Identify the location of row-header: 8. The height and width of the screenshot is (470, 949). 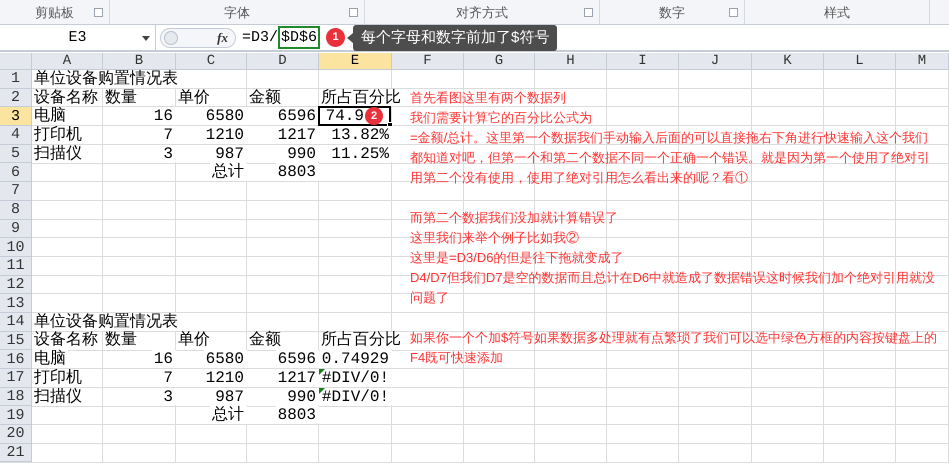
(16, 210).